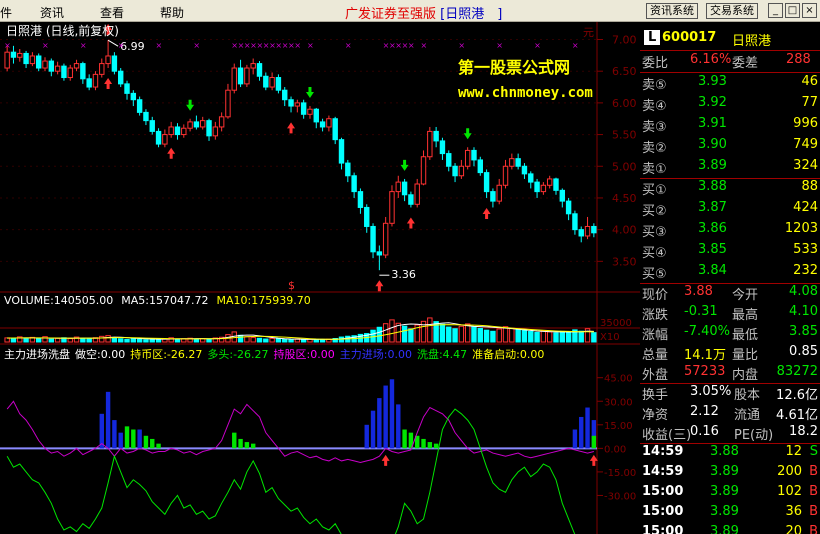  What do you see at coordinates (809, 10) in the screenshot?
I see `close-icon: ×` at bounding box center [809, 10].